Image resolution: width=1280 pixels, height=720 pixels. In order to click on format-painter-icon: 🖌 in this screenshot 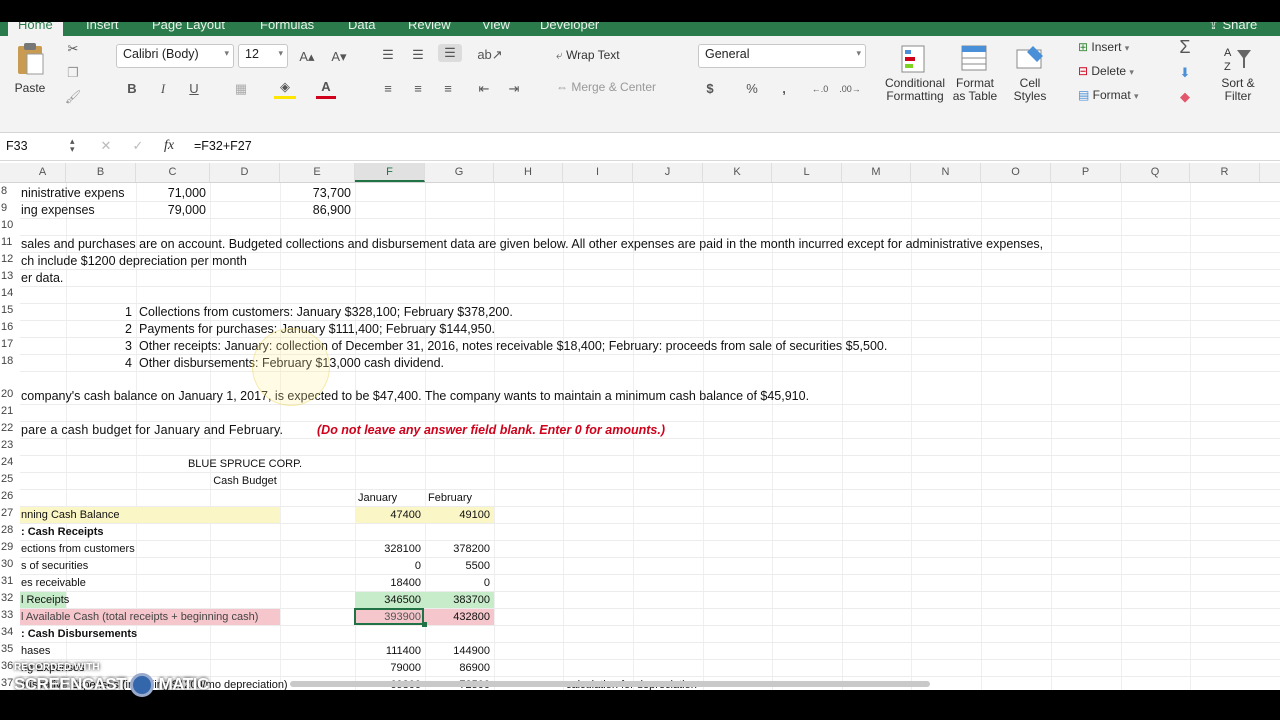, I will do `click(73, 97)`.